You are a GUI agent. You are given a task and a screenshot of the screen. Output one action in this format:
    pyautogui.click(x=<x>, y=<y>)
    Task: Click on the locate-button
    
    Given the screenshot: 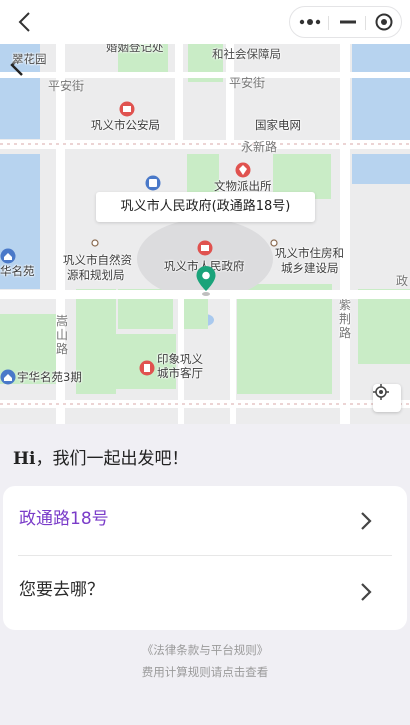 What is the action you would take?
    pyautogui.click(x=387, y=398)
    